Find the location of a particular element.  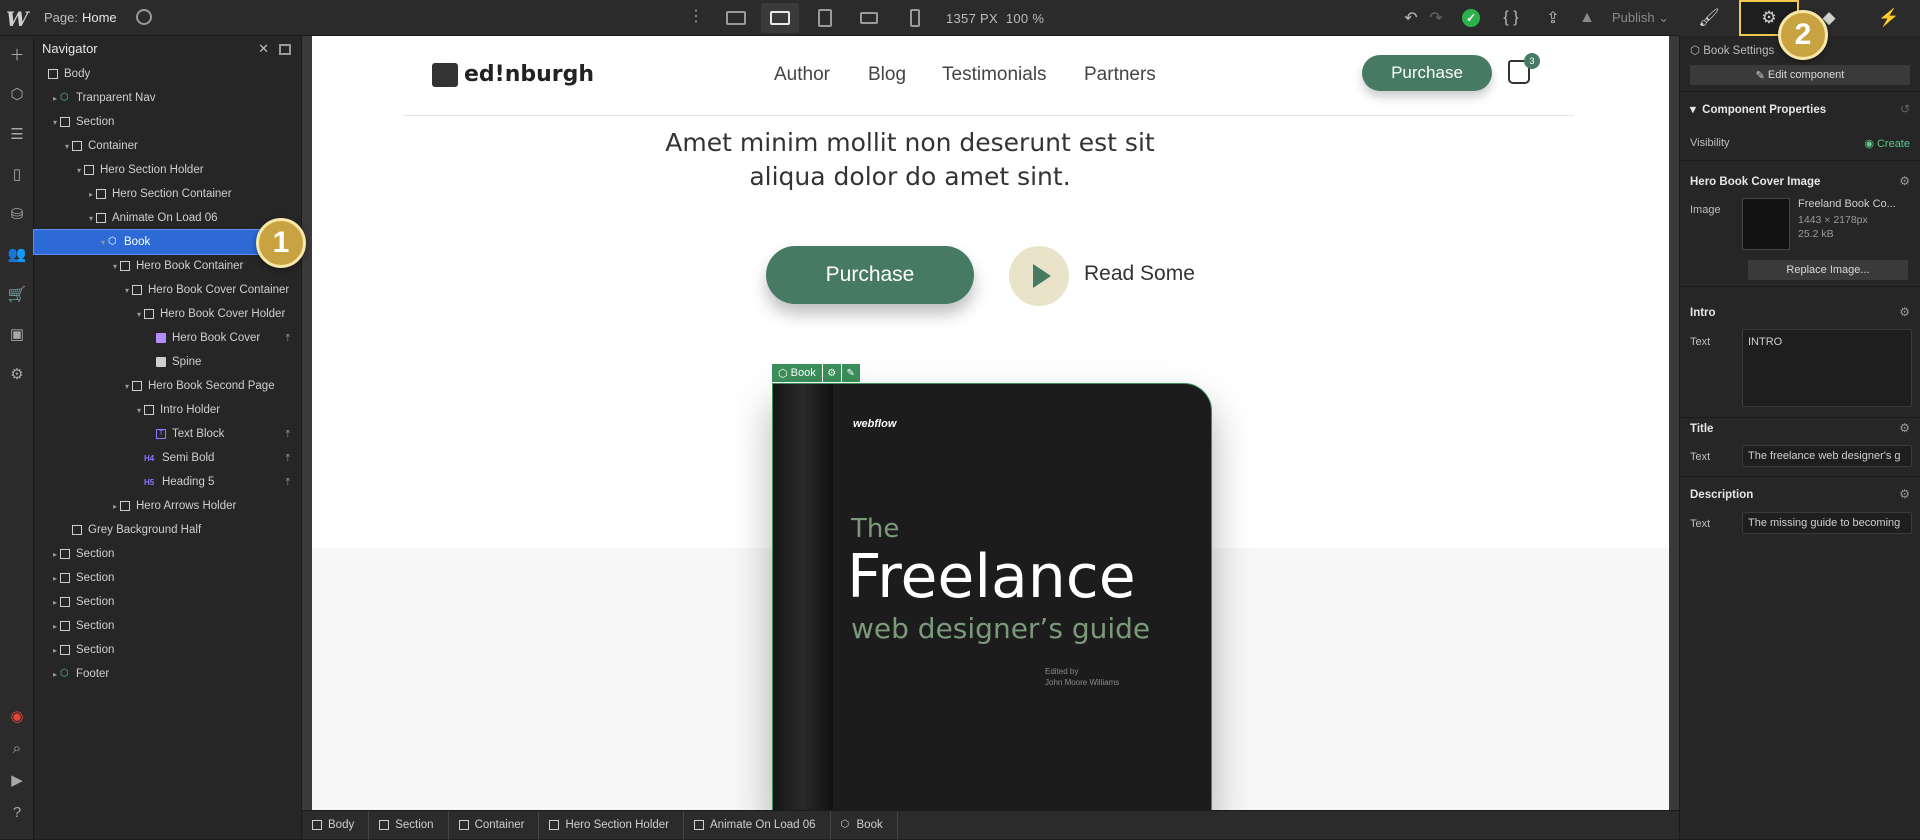

navigator-item: ▾ Hero Section Holder is located at coordinates (168, 170).